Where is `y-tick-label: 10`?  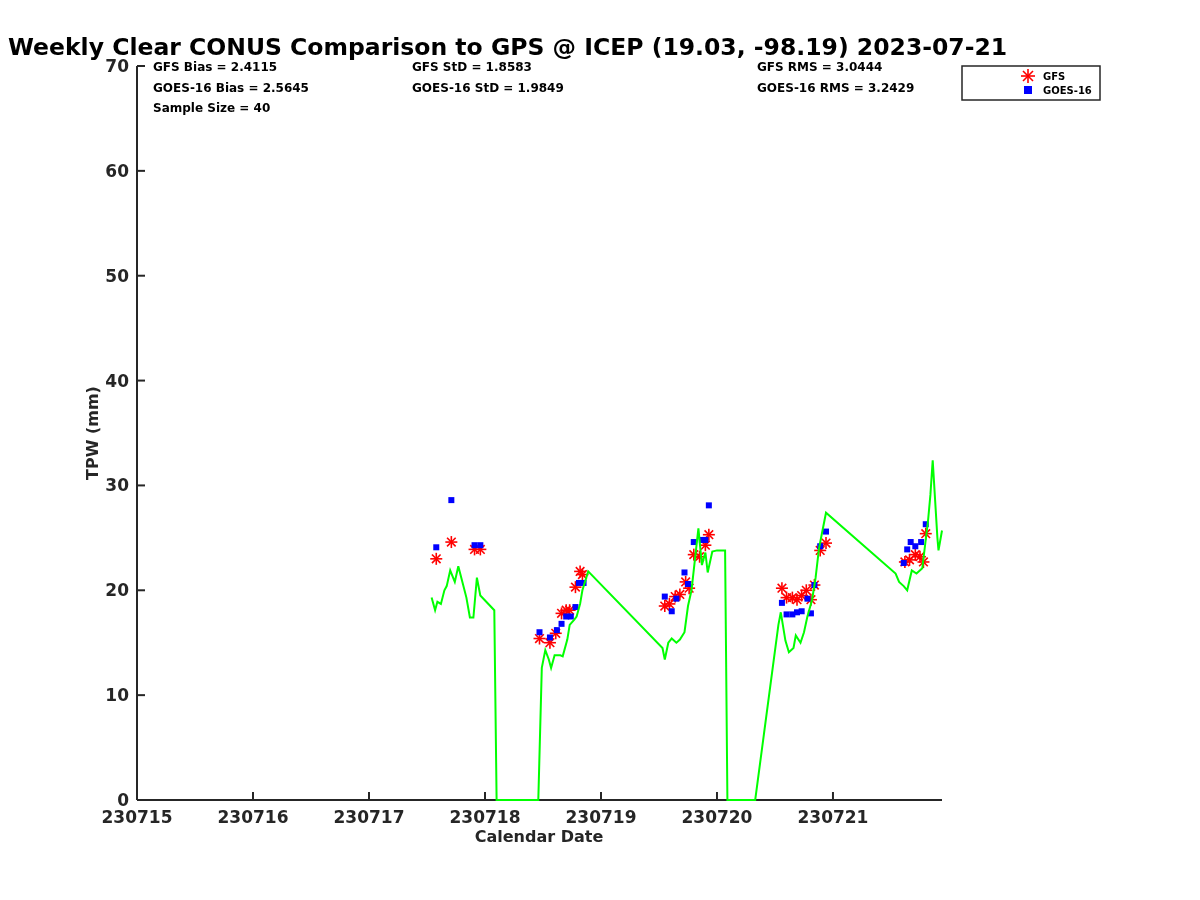
y-tick-label: 10 is located at coordinates (117, 695).